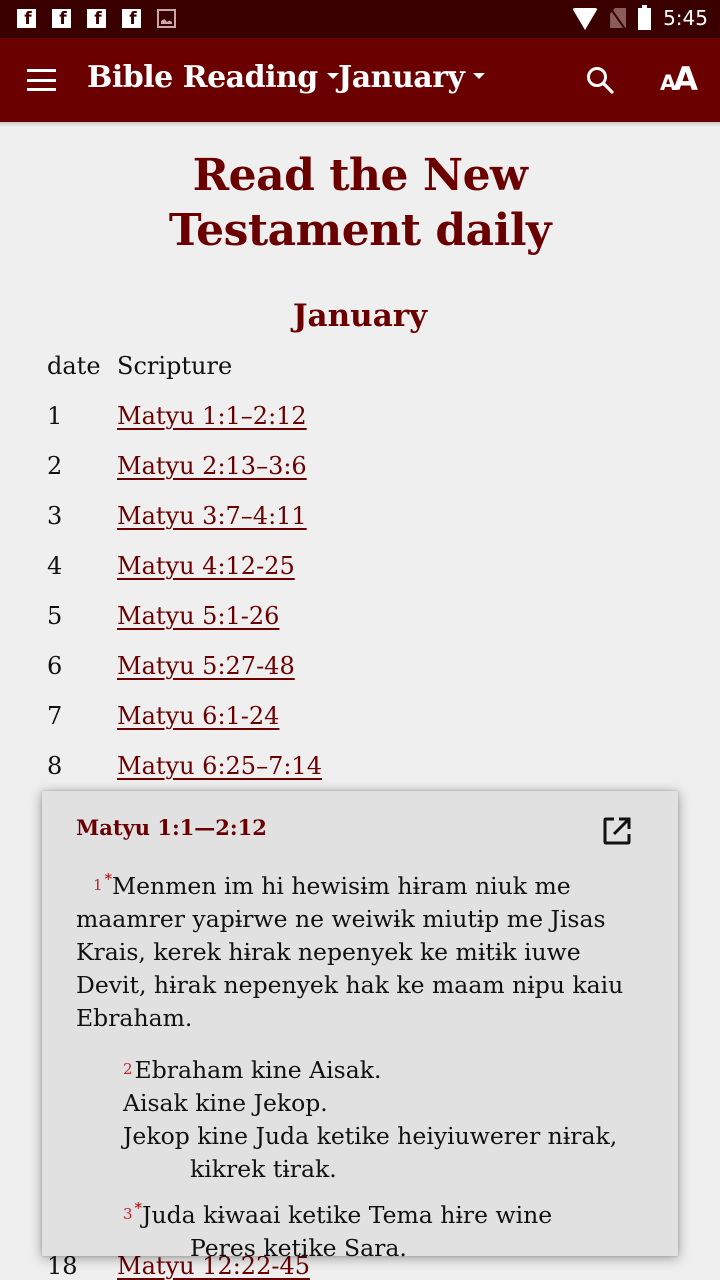 Image resolution: width=720 pixels, height=1280 pixels. I want to click on row-date: 3, so click(55, 516).